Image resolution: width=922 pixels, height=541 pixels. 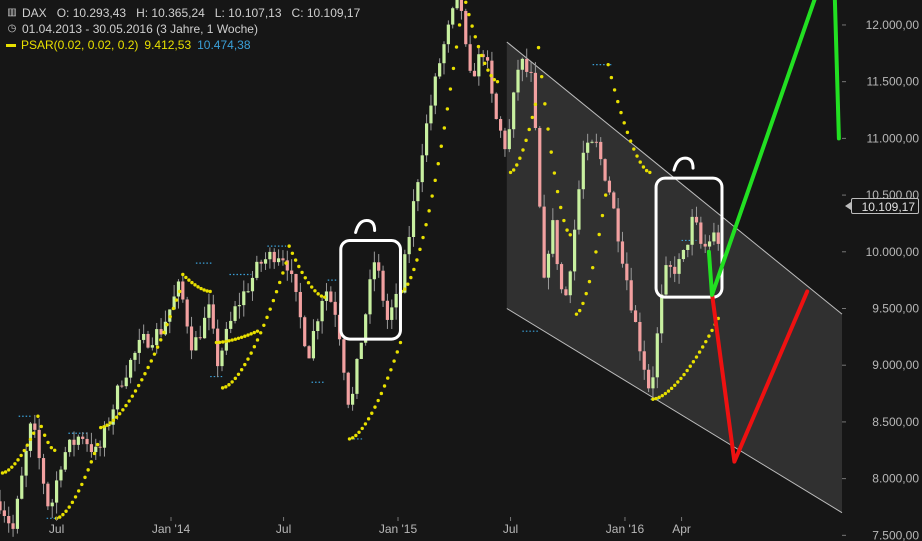 What do you see at coordinates (365, 226) in the screenshot?
I see `head-arc` at bounding box center [365, 226].